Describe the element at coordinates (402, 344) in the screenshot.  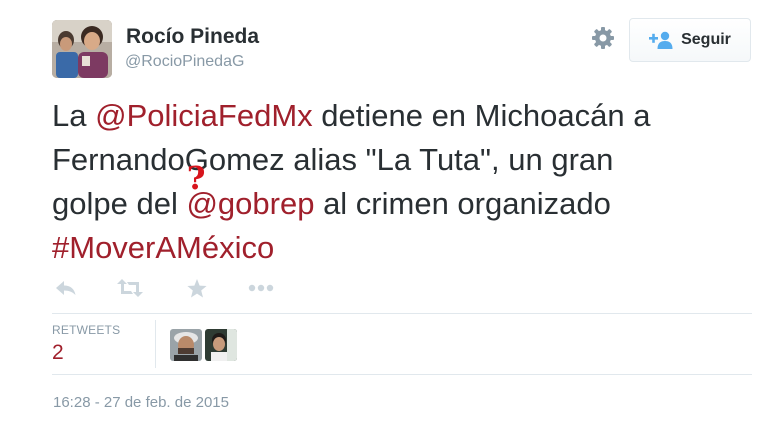
I see `tweet-stats: RETWEETS 2` at that location.